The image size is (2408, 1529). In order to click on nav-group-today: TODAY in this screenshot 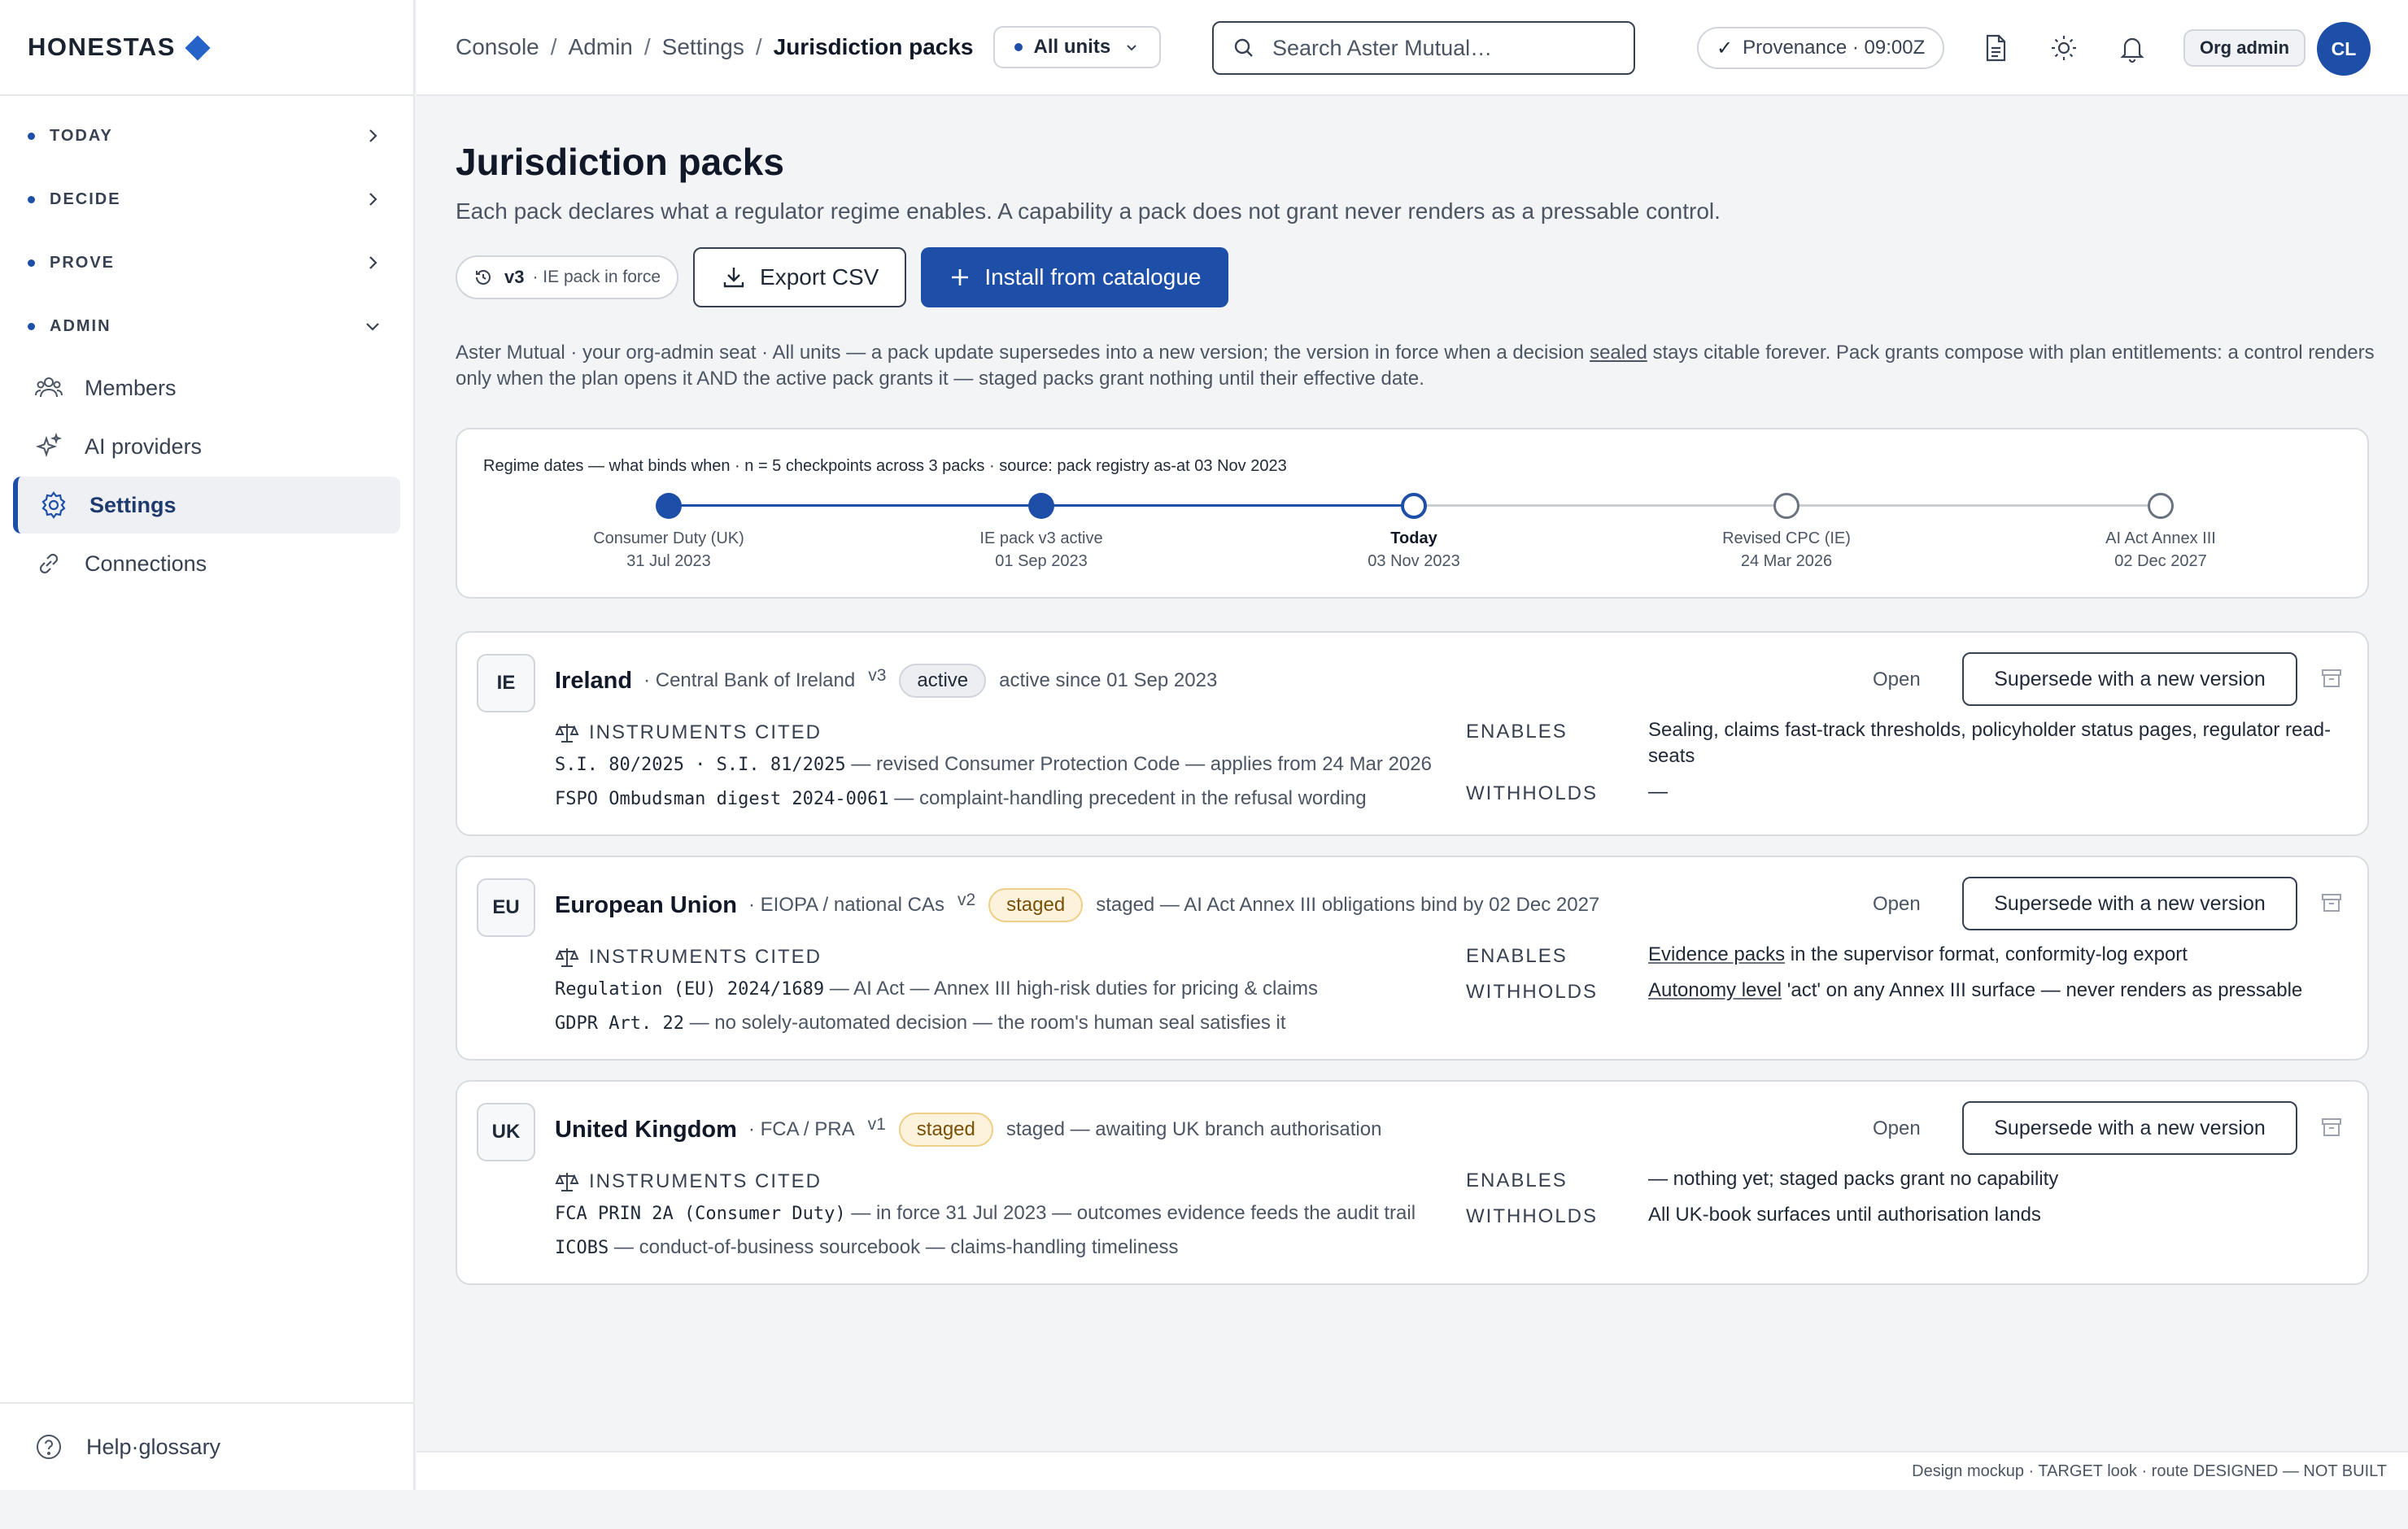, I will do `click(206, 136)`.